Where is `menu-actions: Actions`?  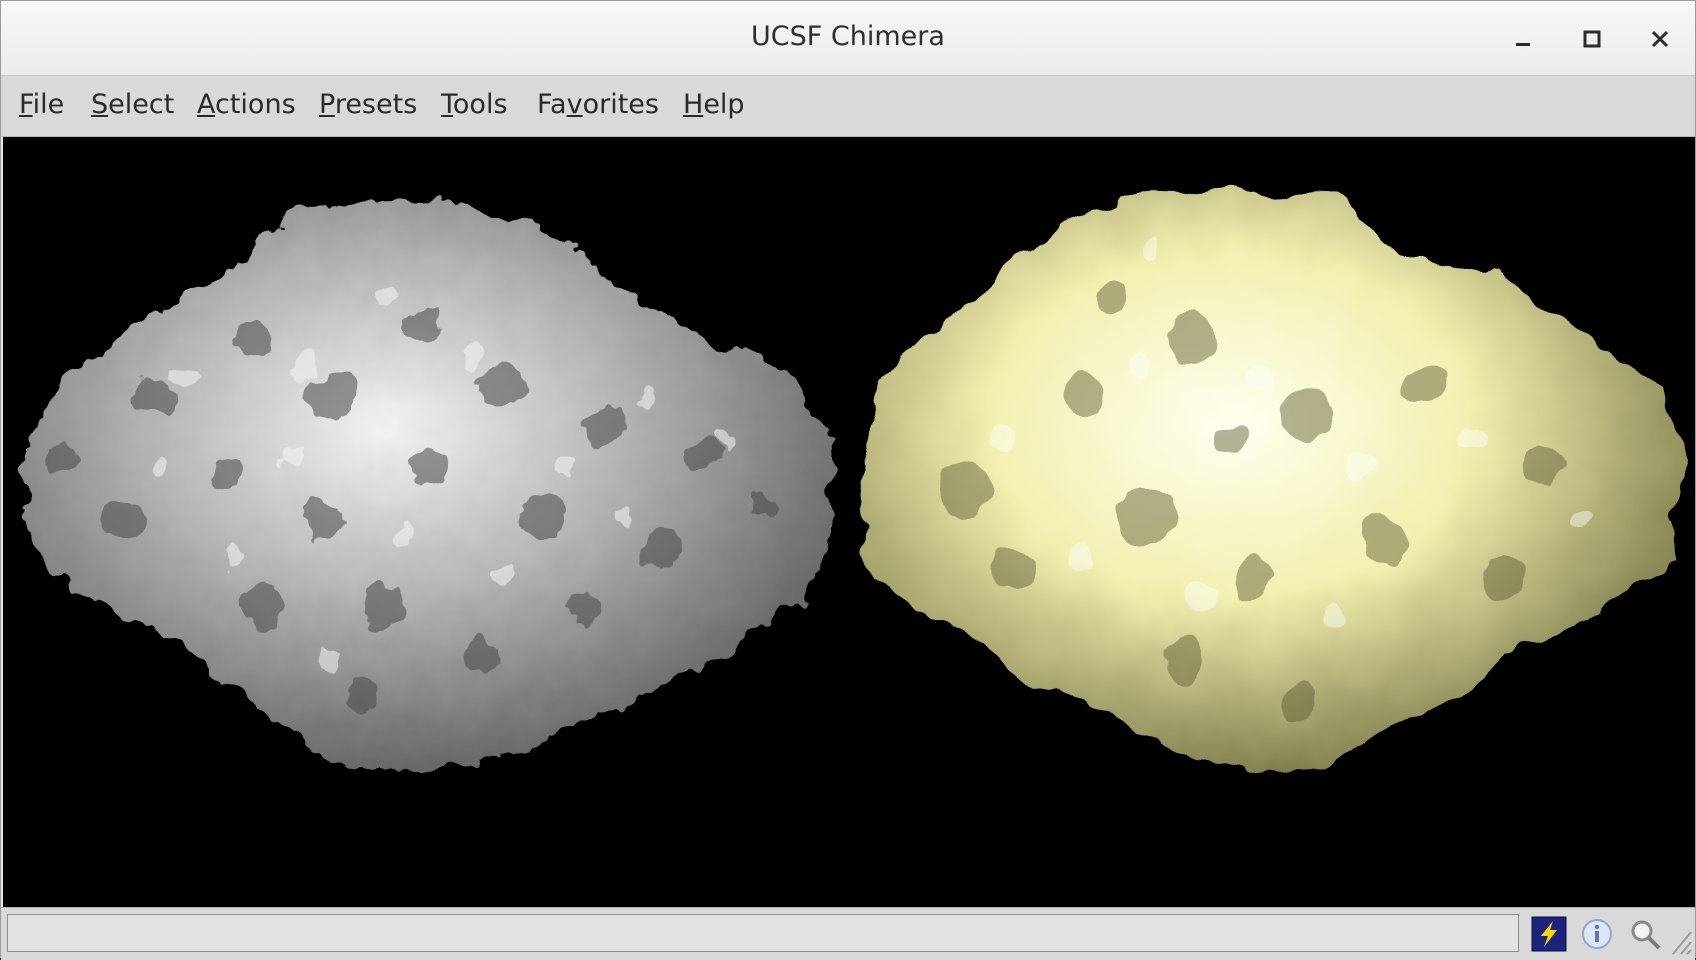
menu-actions: Actions is located at coordinates (246, 104).